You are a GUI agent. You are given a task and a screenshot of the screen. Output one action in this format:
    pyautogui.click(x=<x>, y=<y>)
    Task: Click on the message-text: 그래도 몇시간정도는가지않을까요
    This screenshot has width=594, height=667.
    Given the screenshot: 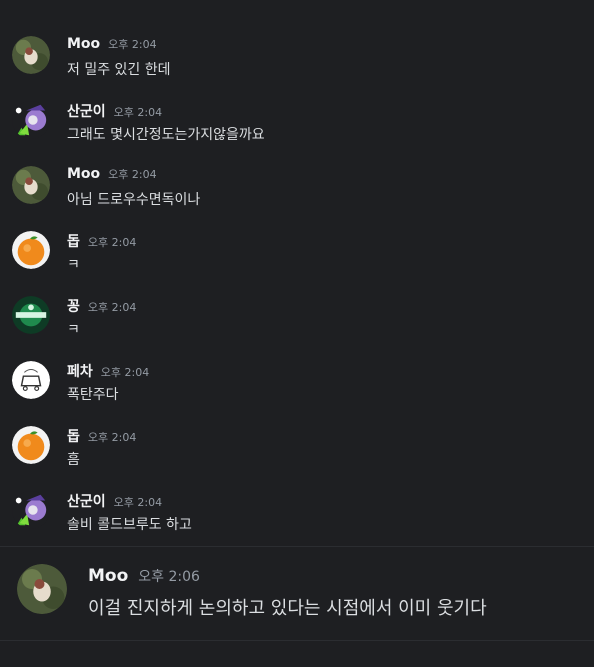 What is the action you would take?
    pyautogui.click(x=166, y=135)
    